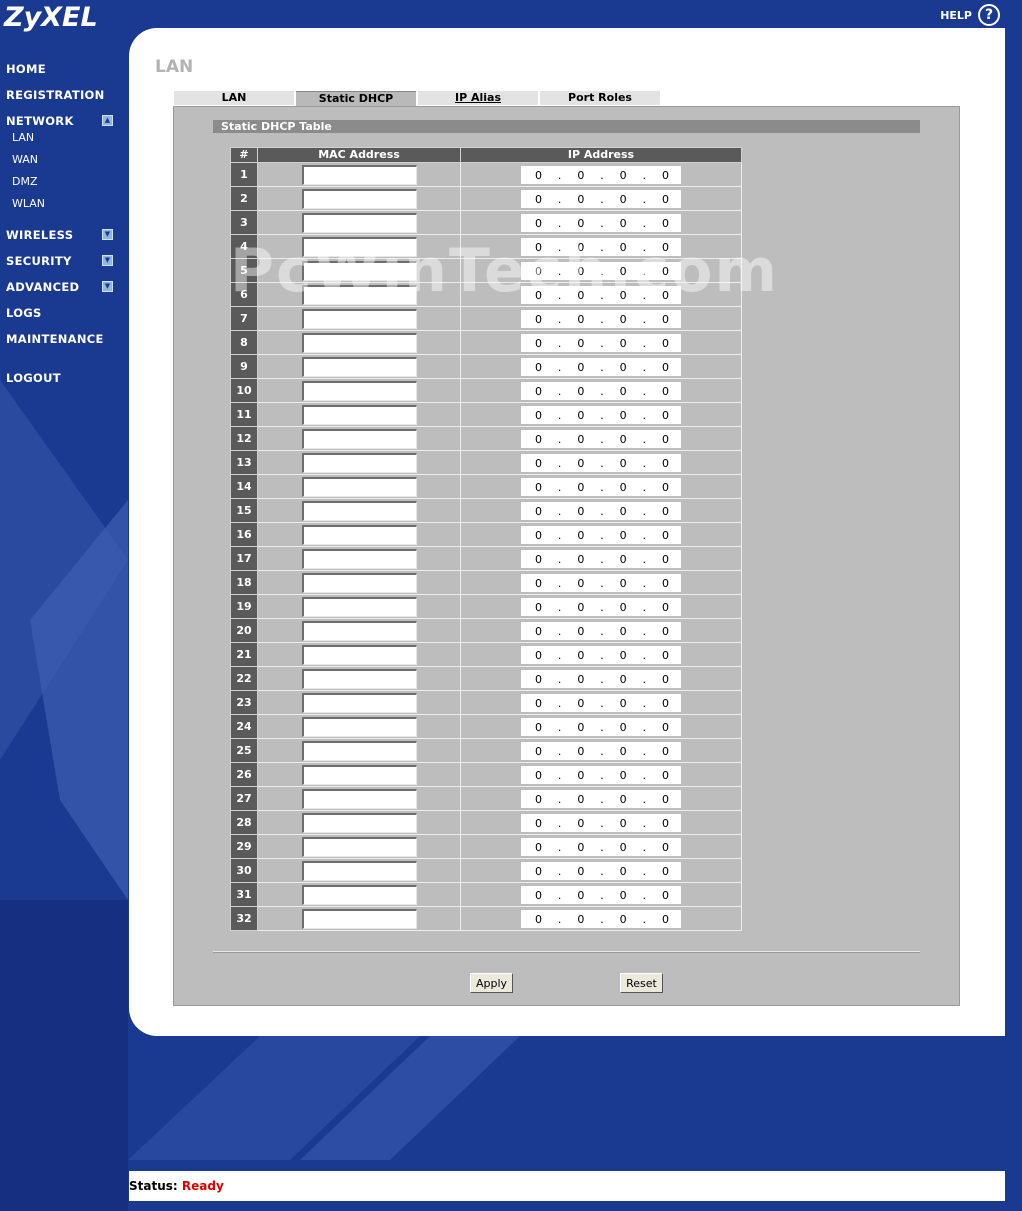 This screenshot has height=1211, width=1022. Describe the element at coordinates (107, 286) in the screenshot. I see `expand-advanced-icon: ▼` at that location.